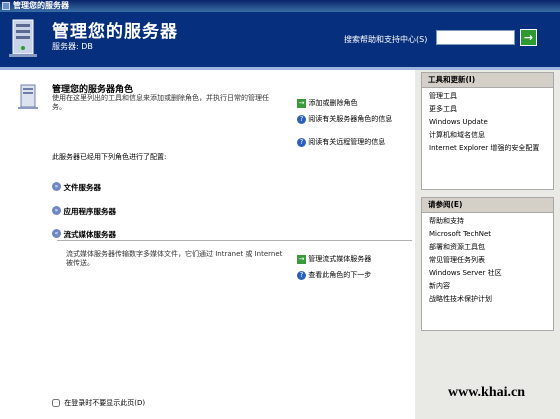 The image size is (560, 419). What do you see at coordinates (491, 148) in the screenshot?
I see `tools-item: Internet Explorer 增强的安全配置` at bounding box center [491, 148].